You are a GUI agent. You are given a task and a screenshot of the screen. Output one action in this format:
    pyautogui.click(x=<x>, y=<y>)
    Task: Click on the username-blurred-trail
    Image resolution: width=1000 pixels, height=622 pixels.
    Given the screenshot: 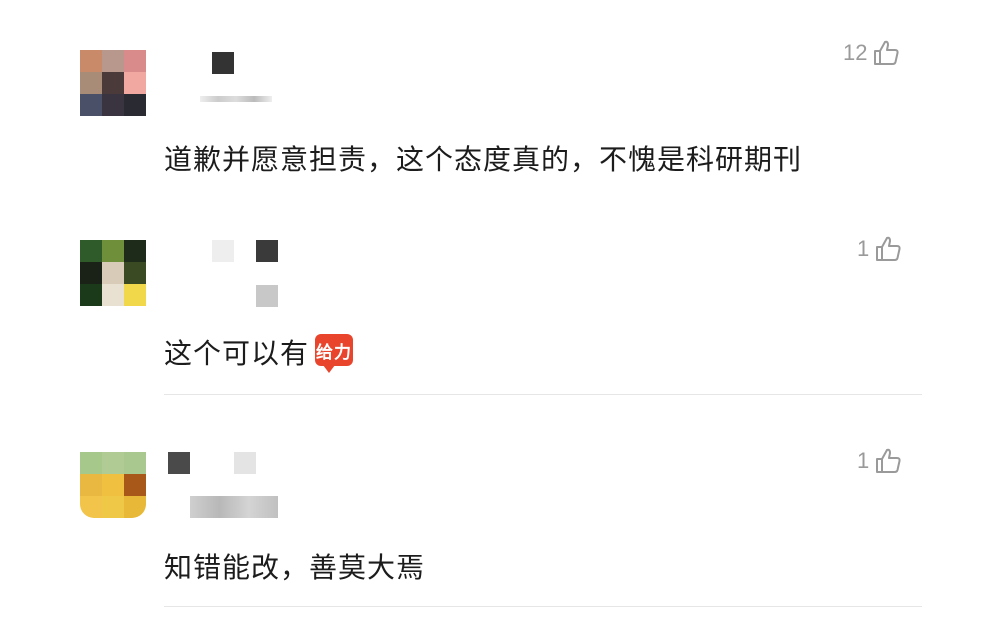 What is the action you would take?
    pyautogui.click(x=234, y=507)
    